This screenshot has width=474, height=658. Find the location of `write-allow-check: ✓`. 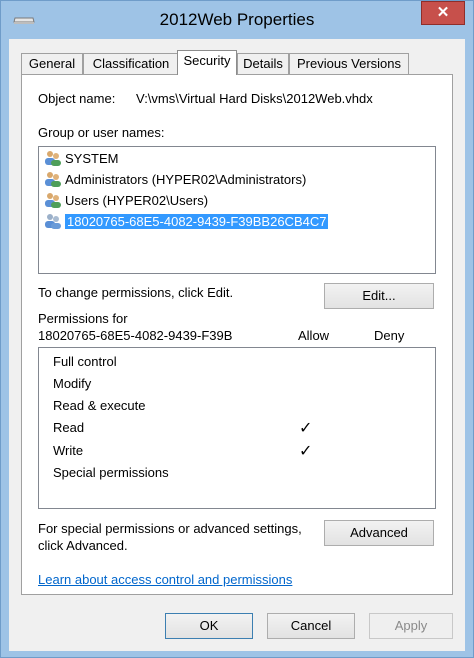

write-allow-check: ✓ is located at coordinates (306, 451).